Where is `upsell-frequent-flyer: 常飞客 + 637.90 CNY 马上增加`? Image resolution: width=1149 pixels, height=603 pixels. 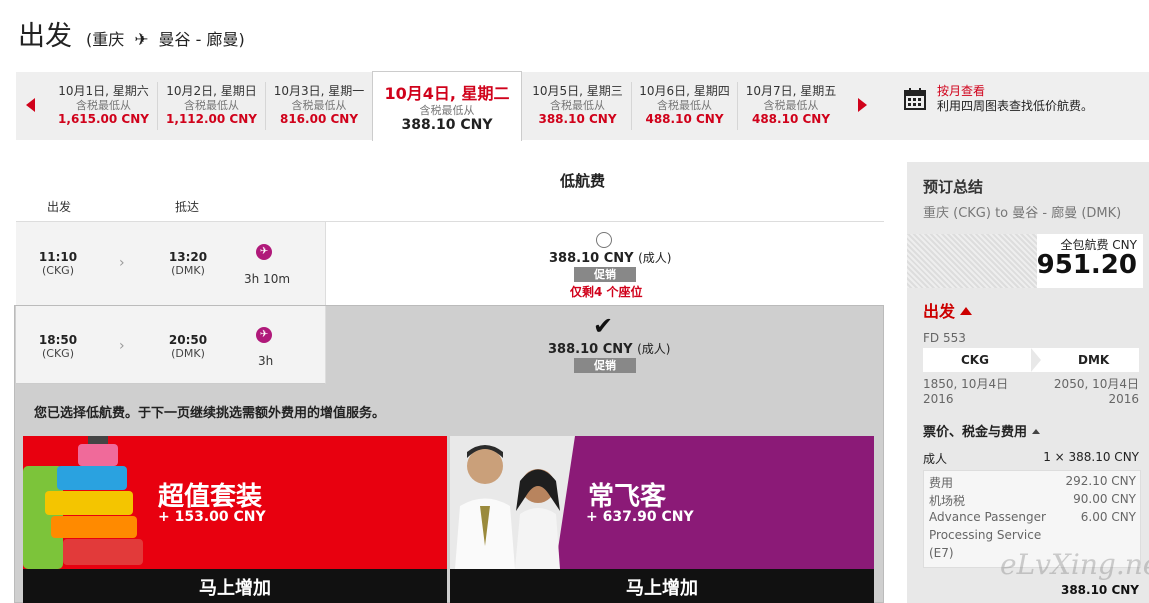 upsell-frequent-flyer: 常飞客 + 637.90 CNY 马上增加 is located at coordinates (662, 519).